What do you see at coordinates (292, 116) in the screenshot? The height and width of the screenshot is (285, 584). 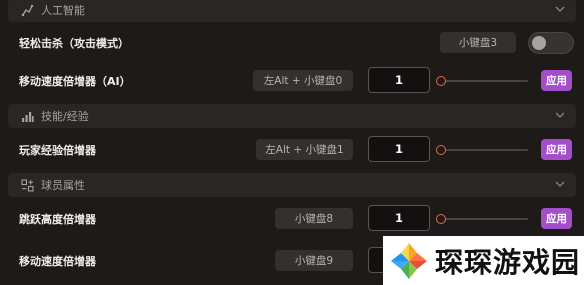 I see `section-header-skills: 技能/经验` at bounding box center [292, 116].